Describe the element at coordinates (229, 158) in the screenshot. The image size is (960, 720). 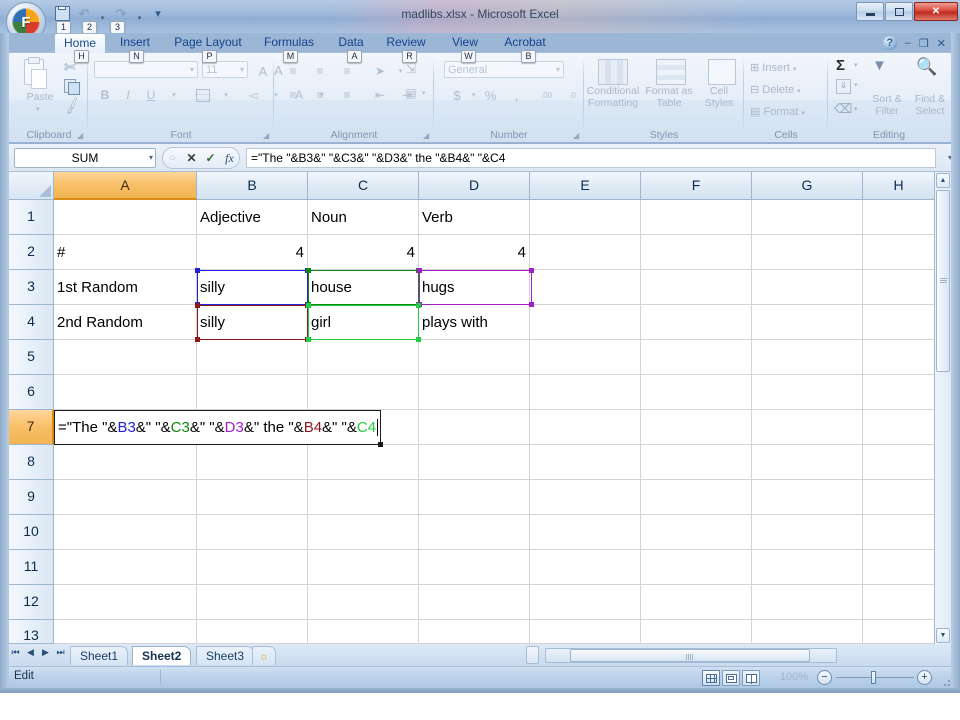
I see `insert-function-button: fx` at that location.